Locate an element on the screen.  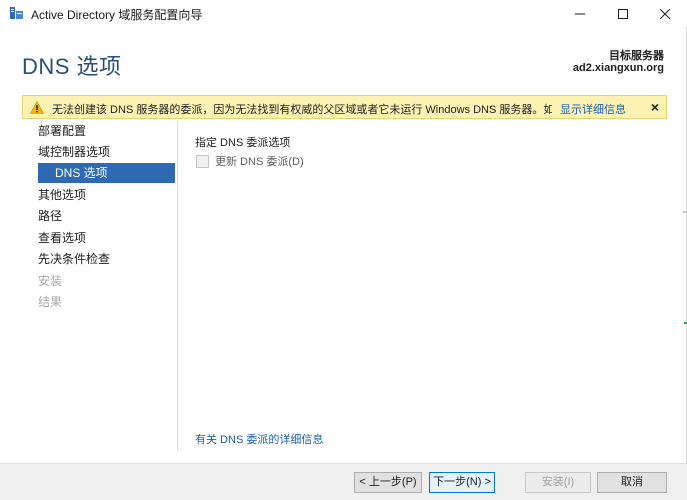
next-button: 下一步(N) > is located at coordinates (462, 482).